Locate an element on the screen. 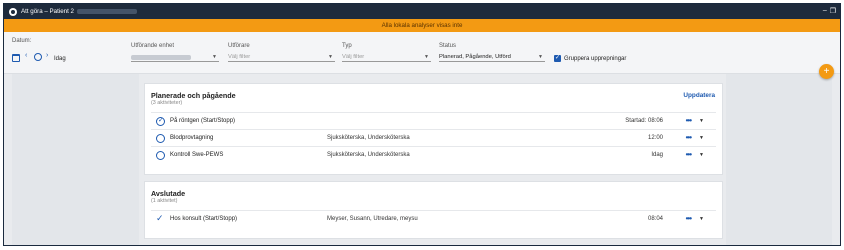  minimize-icon: – is located at coordinates (825, 11).